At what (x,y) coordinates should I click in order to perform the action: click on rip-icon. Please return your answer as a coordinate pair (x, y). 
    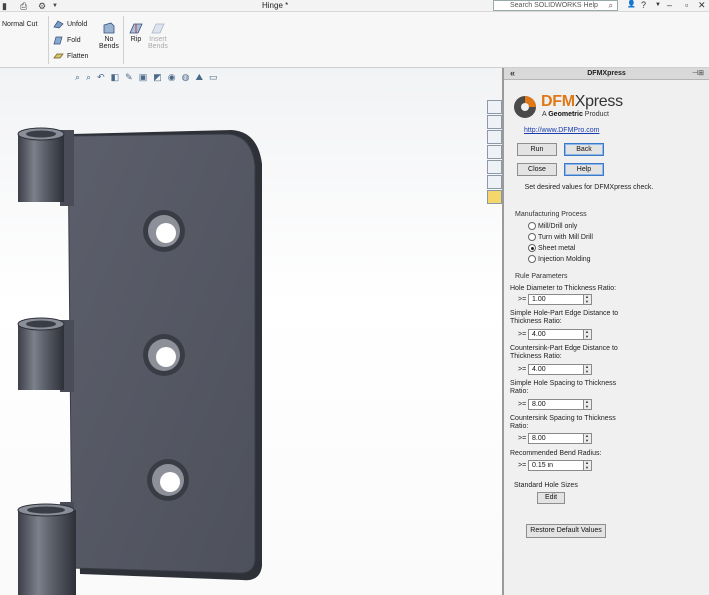
    Looking at the image, I should click on (136, 28).